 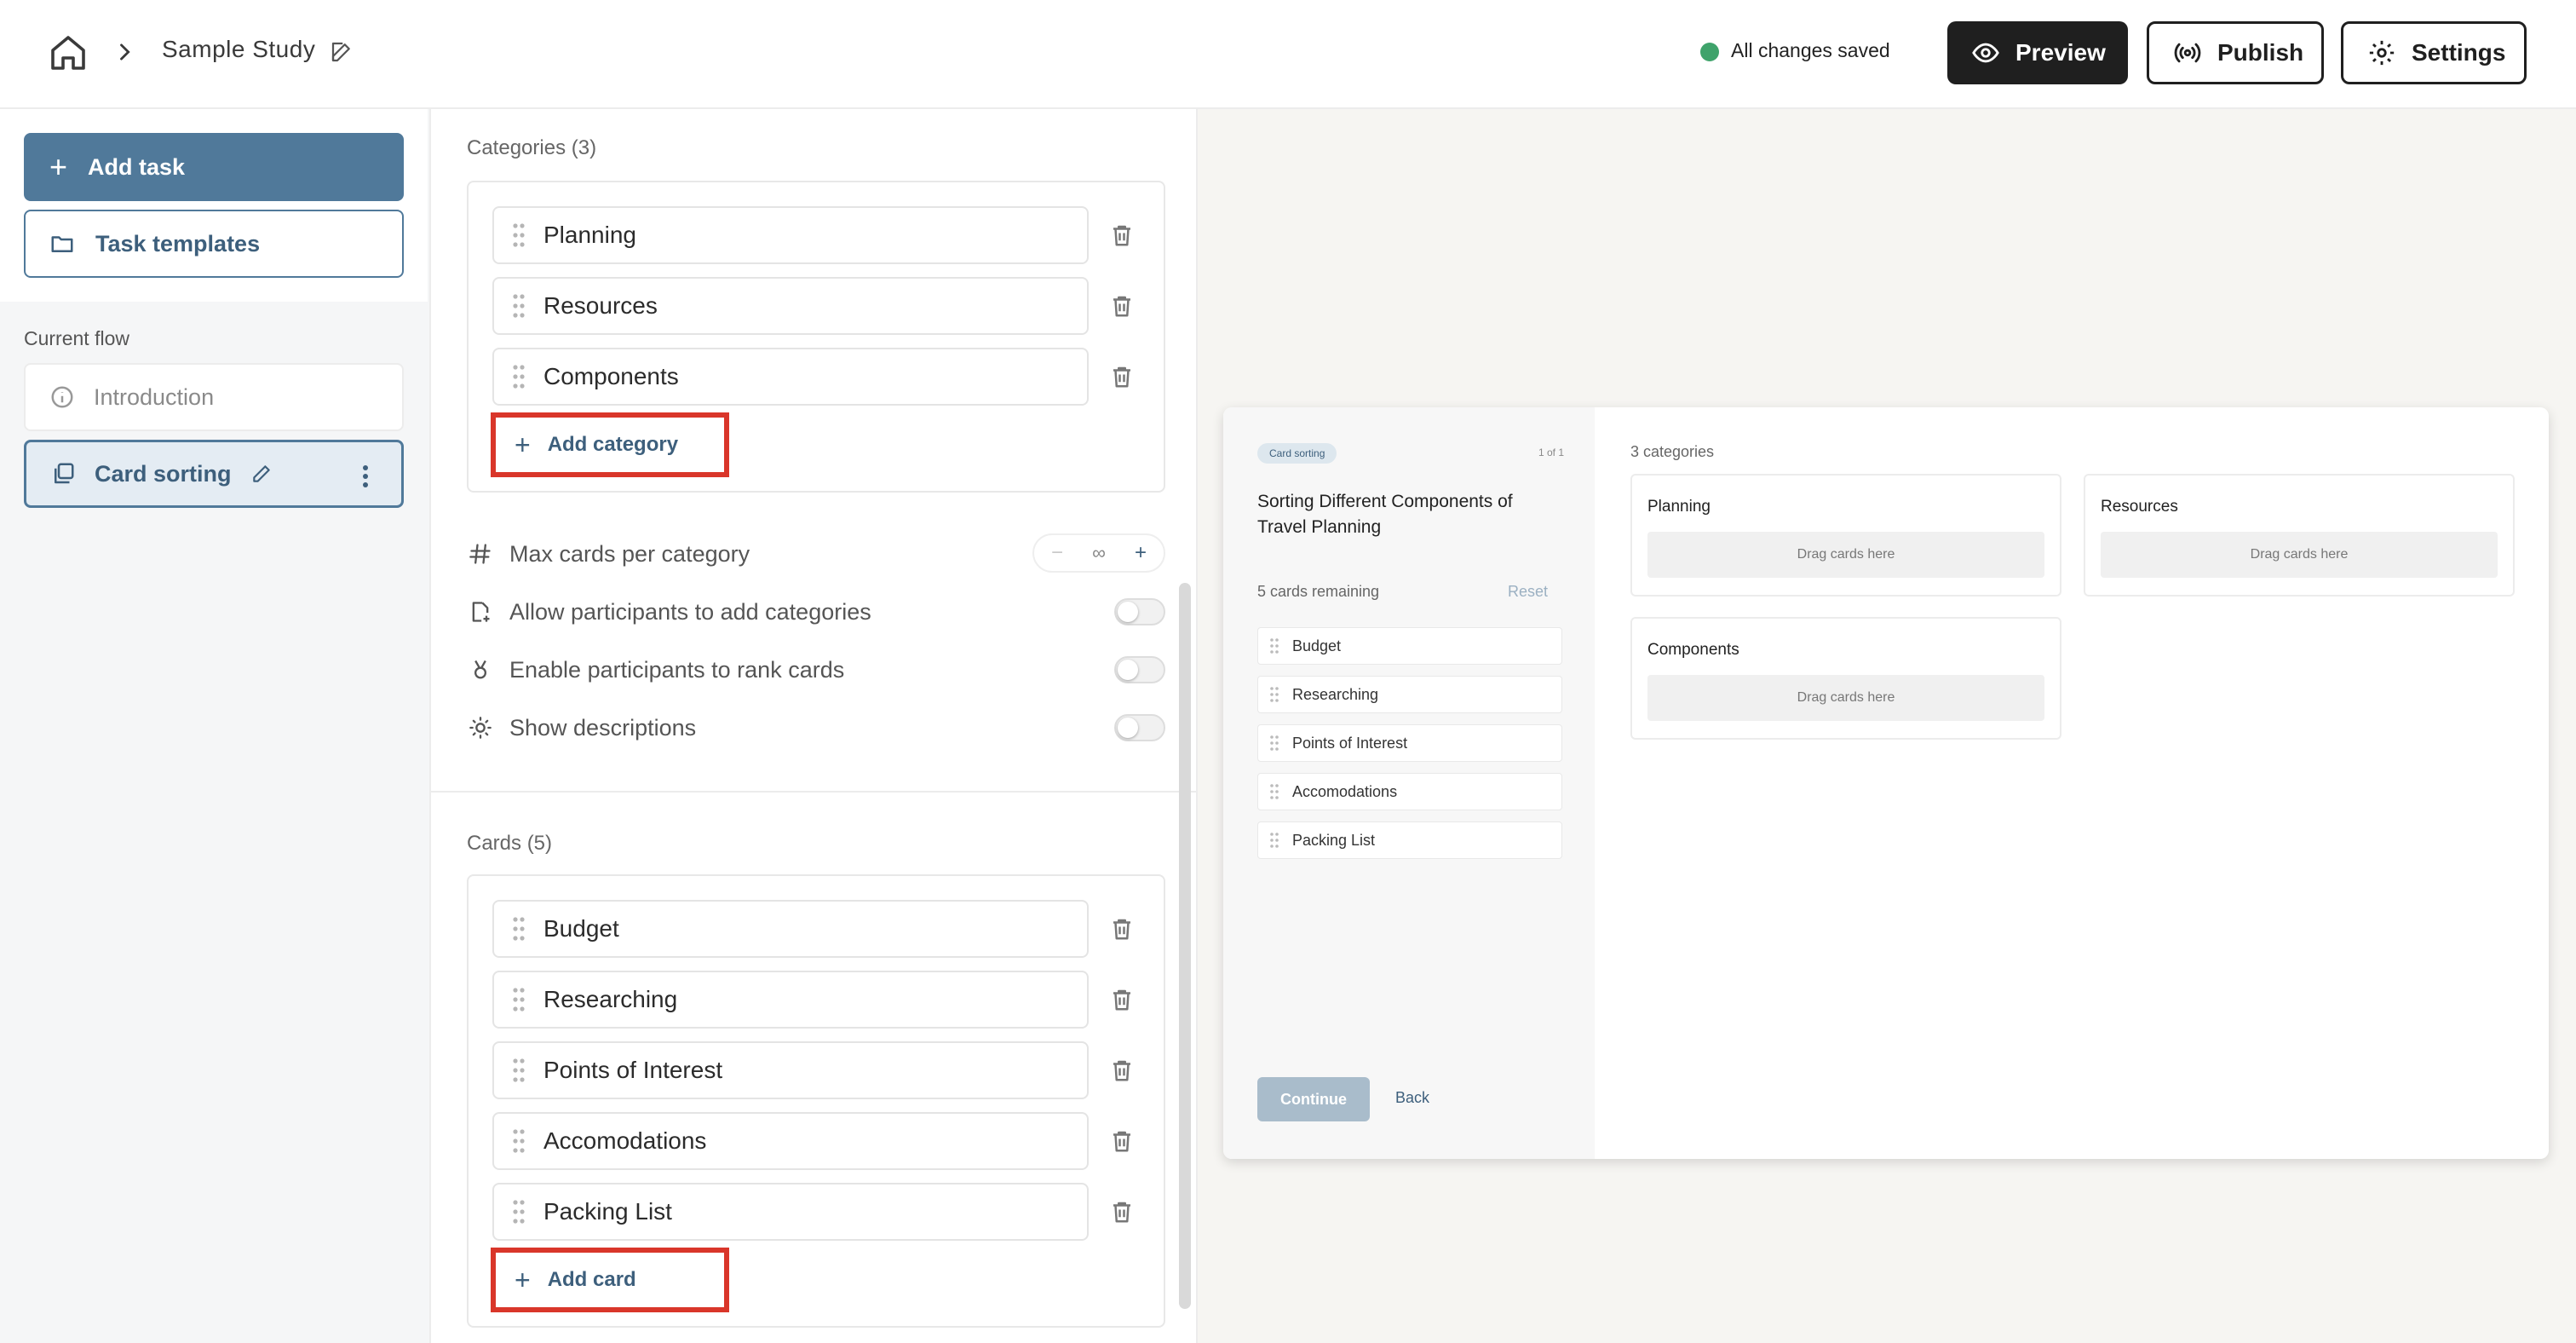 What do you see at coordinates (610, 1280) in the screenshot?
I see `add-card-button: + Add card` at bounding box center [610, 1280].